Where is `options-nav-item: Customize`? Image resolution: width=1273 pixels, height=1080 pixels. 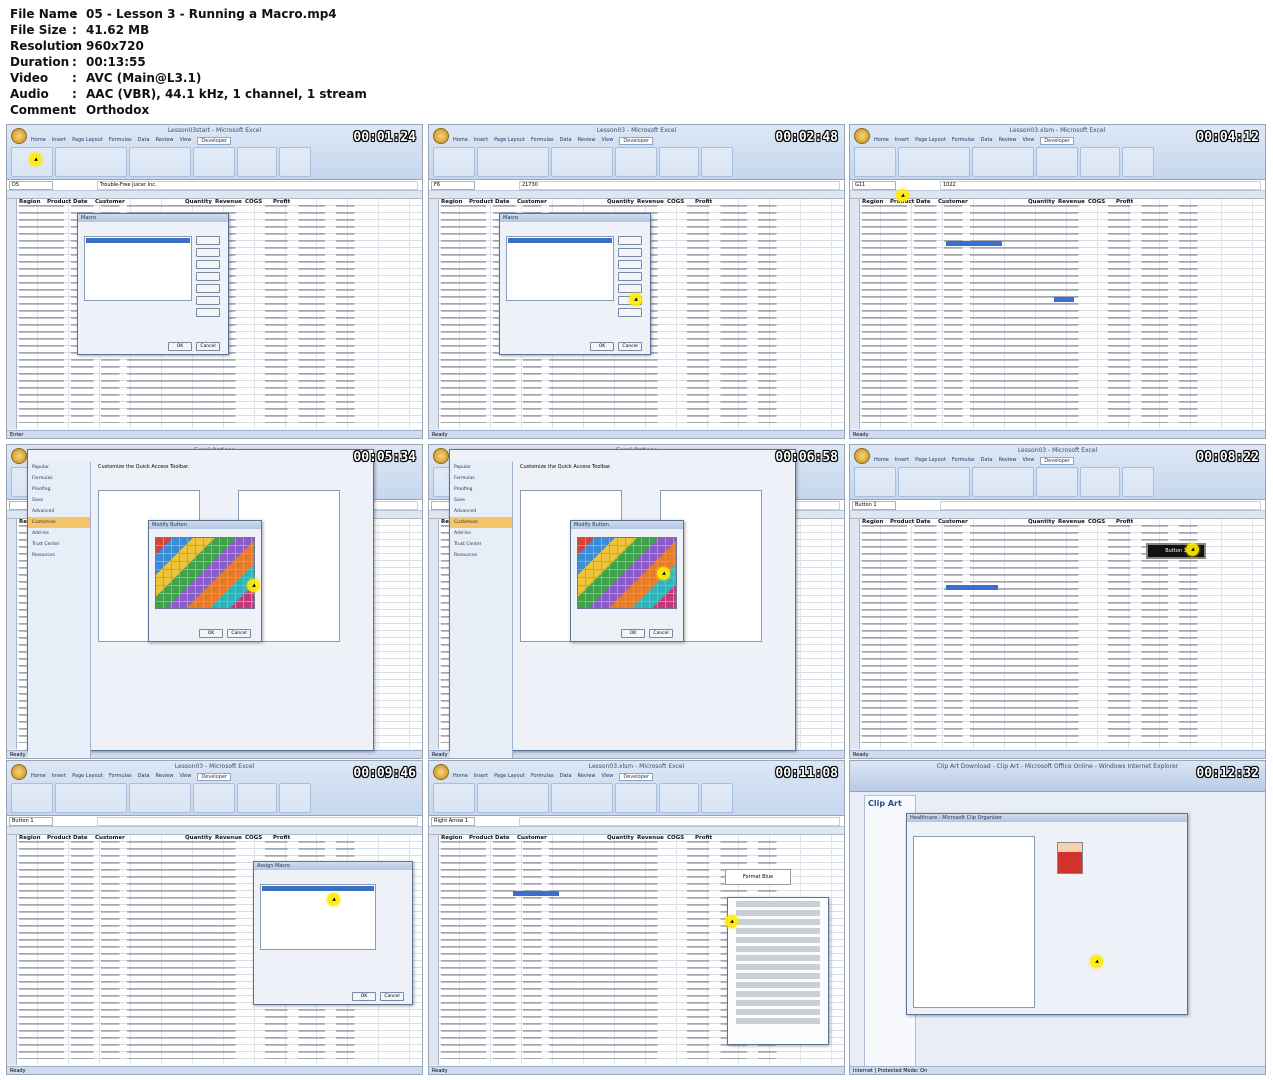
options-nav-item: Customize is located at coordinates (59, 522).